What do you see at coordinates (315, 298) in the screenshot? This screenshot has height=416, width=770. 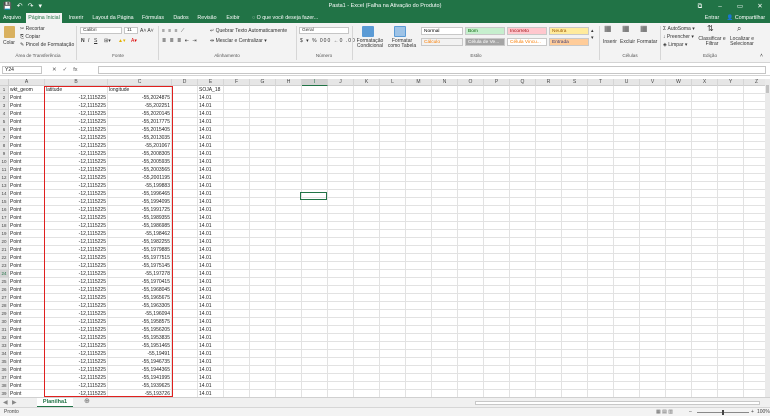 I see `cell-i27` at bounding box center [315, 298].